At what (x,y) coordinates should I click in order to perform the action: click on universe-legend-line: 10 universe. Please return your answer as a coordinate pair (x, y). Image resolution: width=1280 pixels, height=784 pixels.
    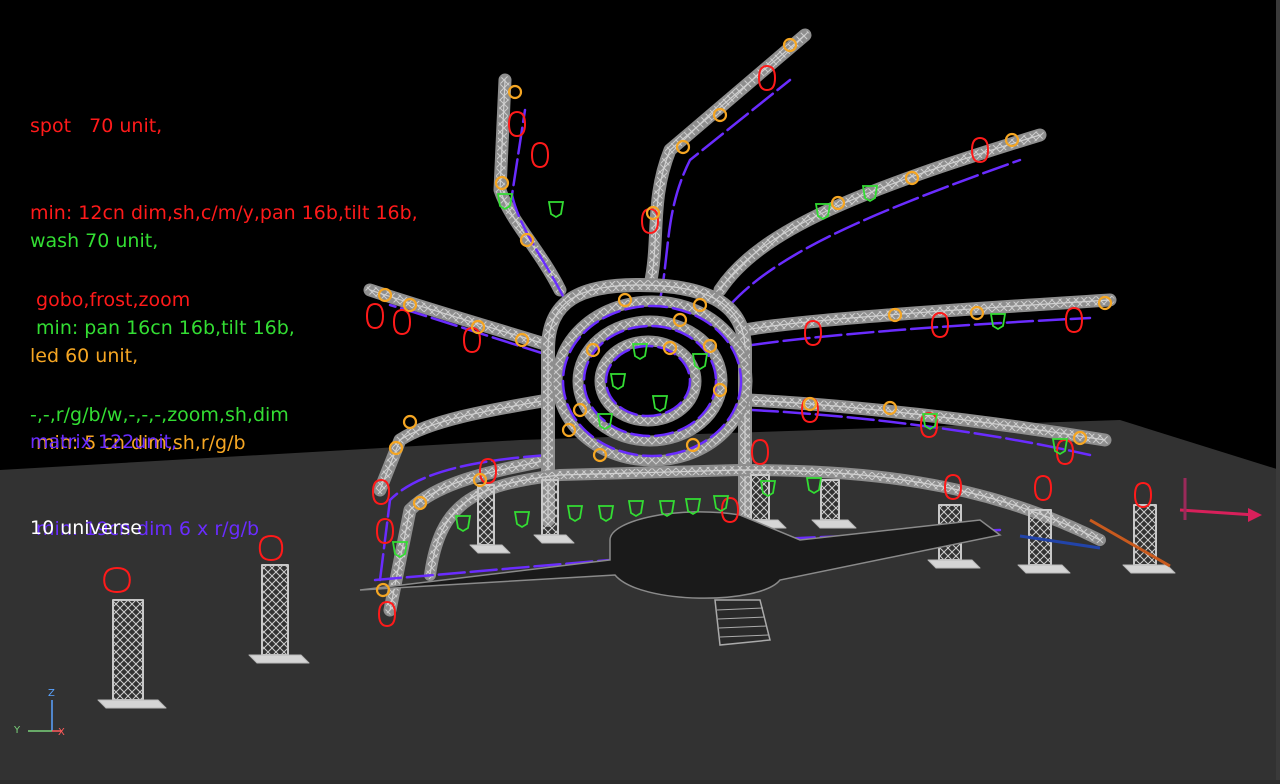
    Looking at the image, I should click on (86, 528).